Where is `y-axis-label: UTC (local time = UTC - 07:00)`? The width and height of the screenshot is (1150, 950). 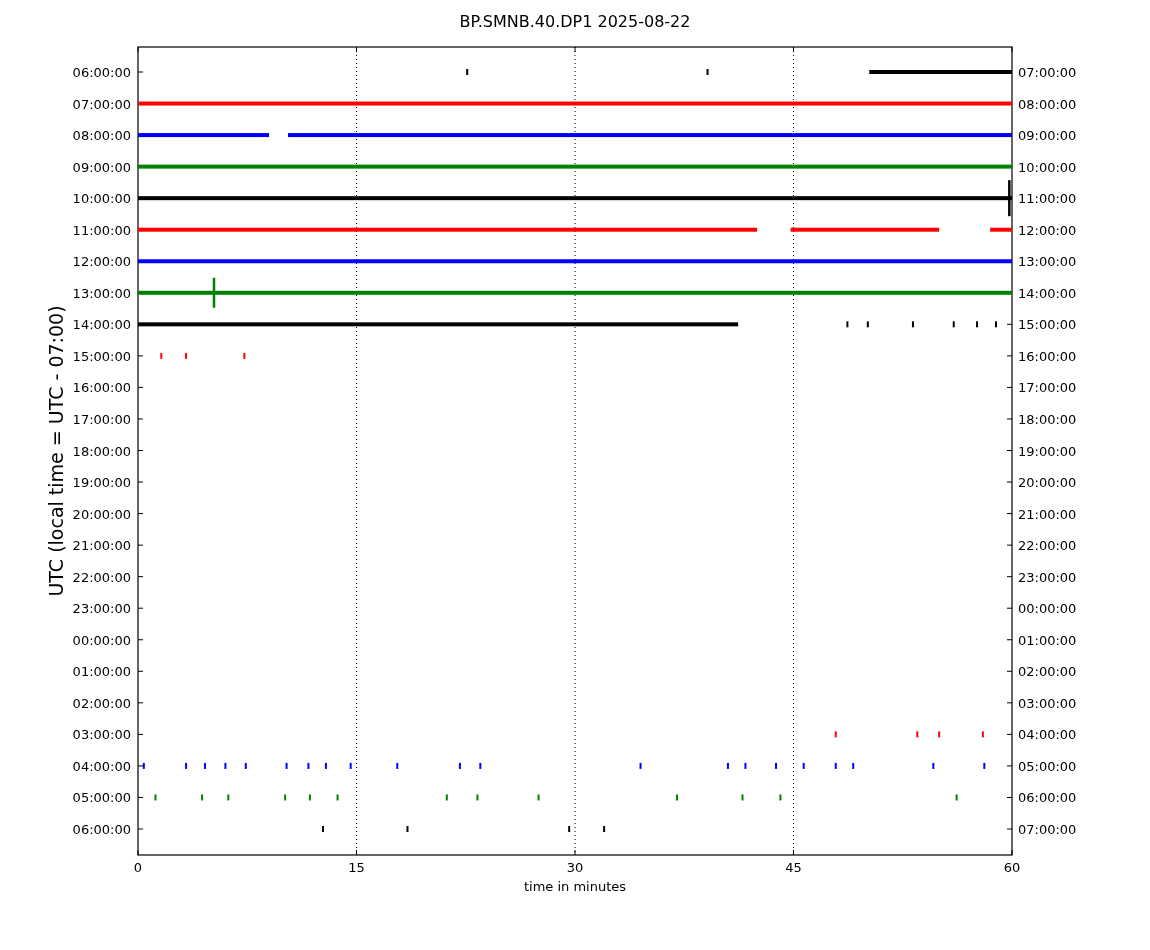 y-axis-label: UTC (local time = UTC - 07:00) is located at coordinates (56, 451).